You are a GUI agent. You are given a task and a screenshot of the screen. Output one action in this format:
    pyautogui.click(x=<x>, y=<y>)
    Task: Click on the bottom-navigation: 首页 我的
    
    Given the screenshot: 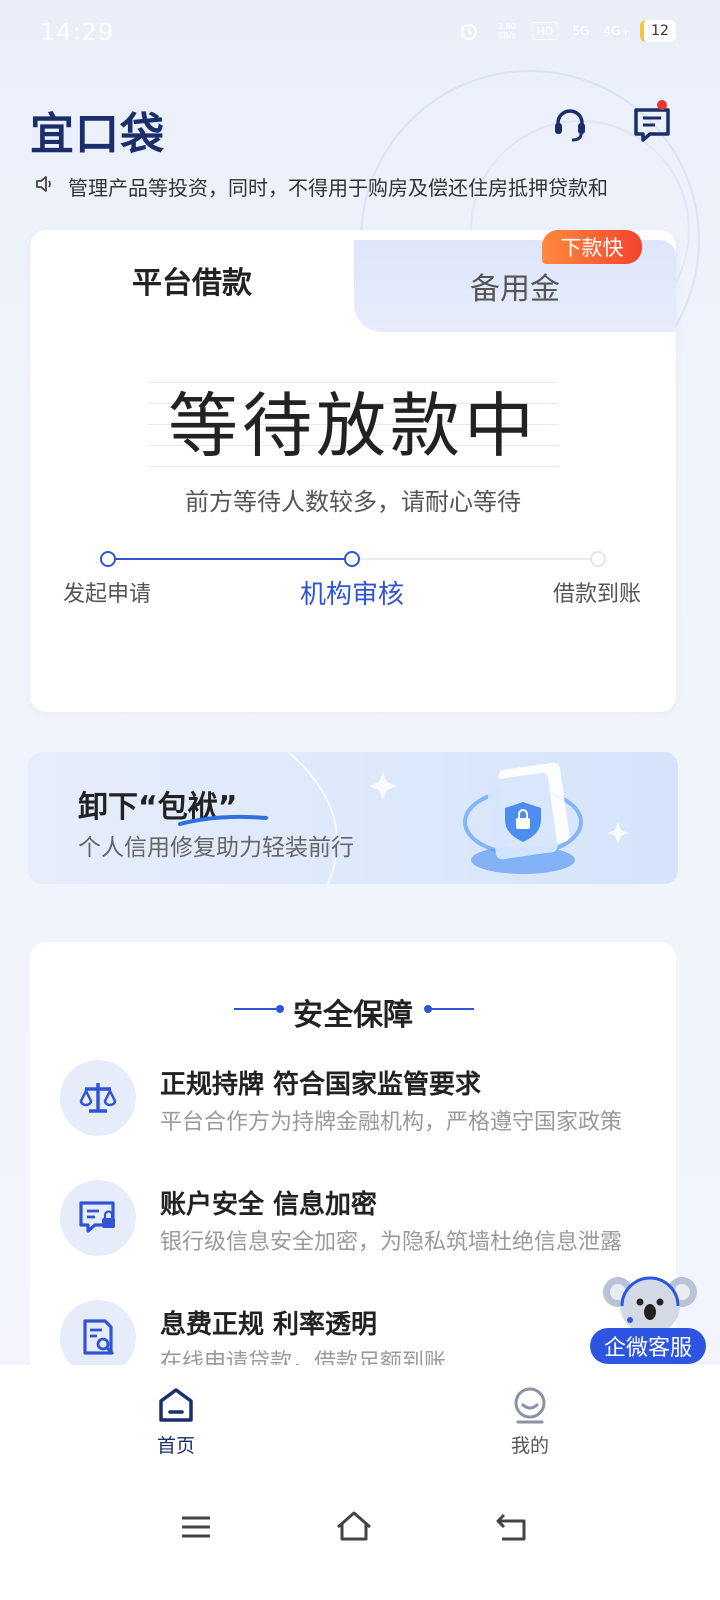 What is the action you would take?
    pyautogui.click(x=360, y=1420)
    